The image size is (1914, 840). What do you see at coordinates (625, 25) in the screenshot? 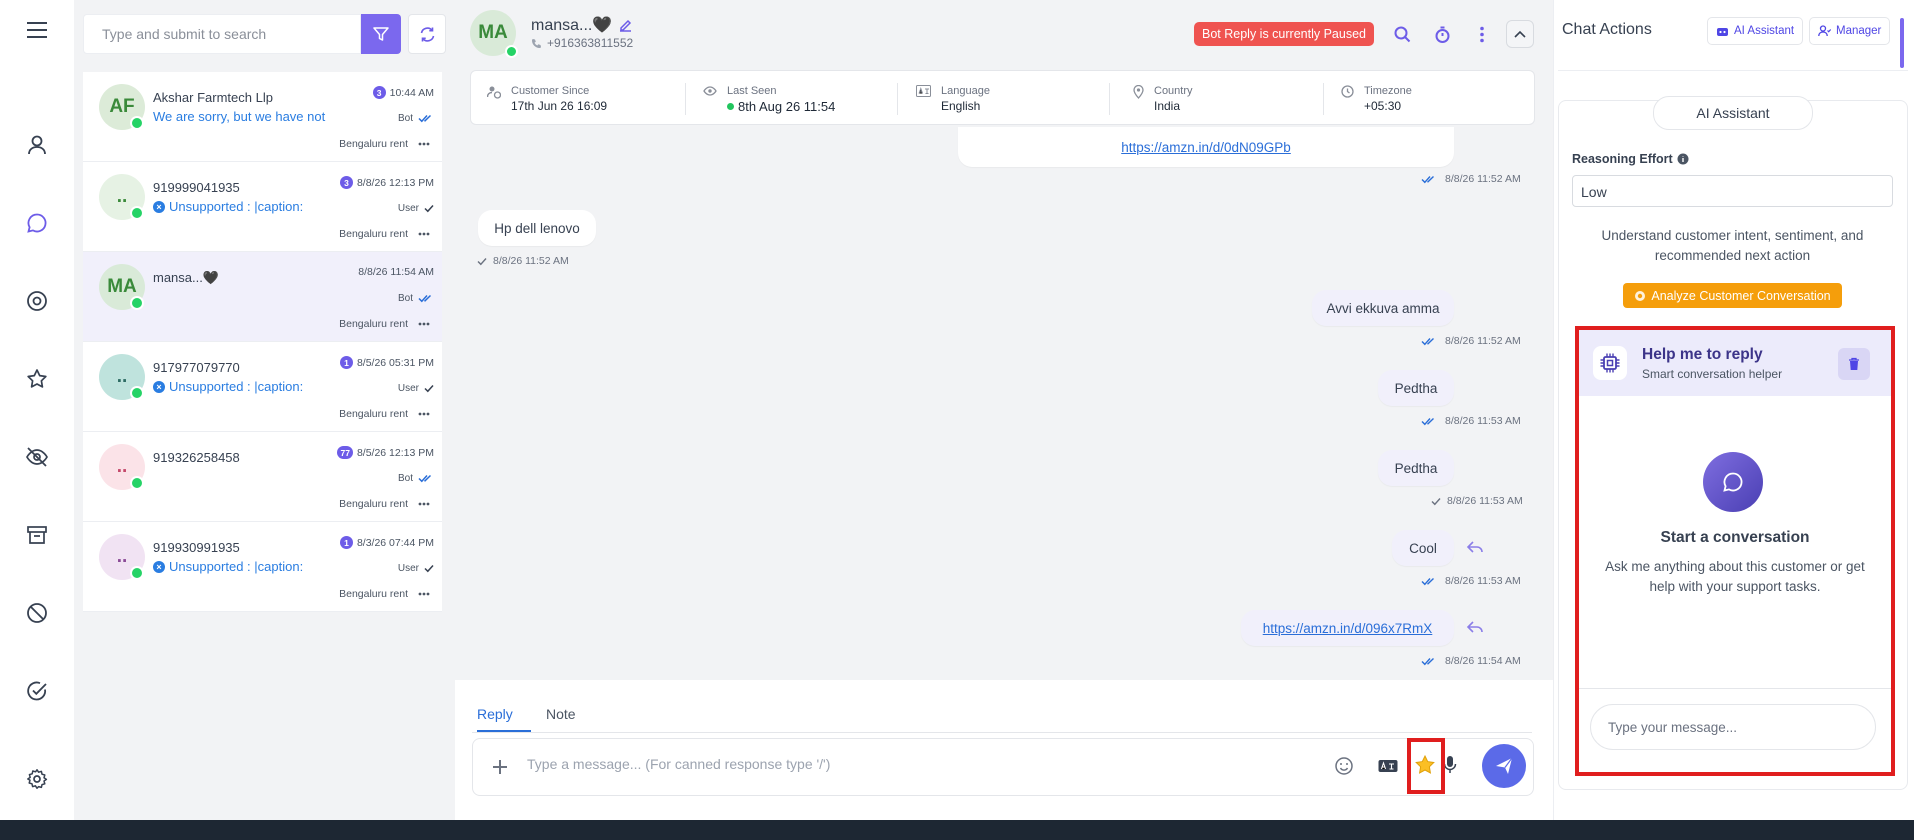
I see `edit-icon` at bounding box center [625, 25].